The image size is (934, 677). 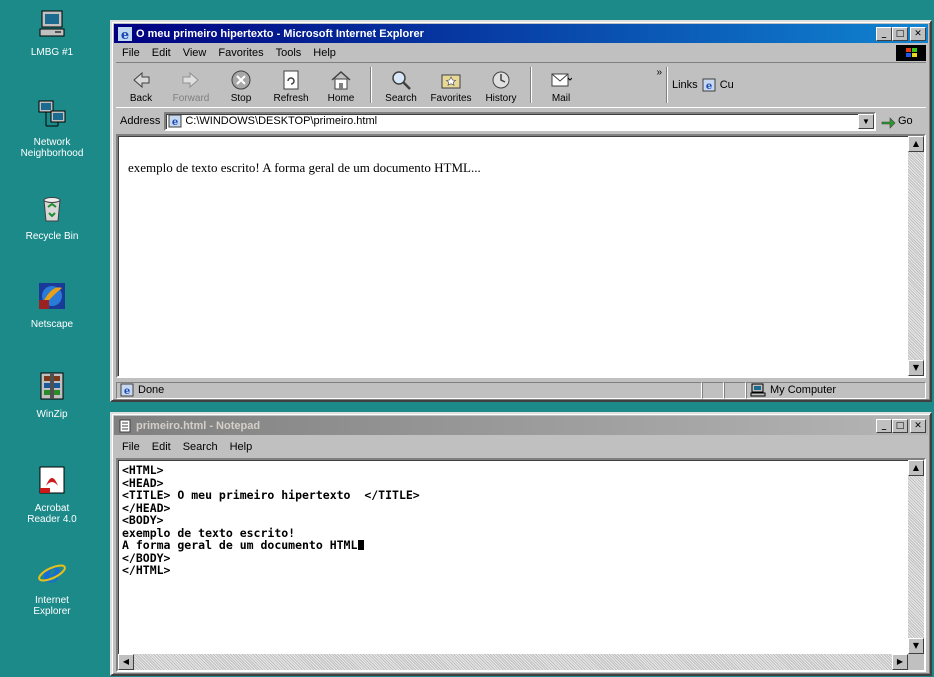 What do you see at coordinates (888, 123) in the screenshot?
I see `go-arrow-icon` at bounding box center [888, 123].